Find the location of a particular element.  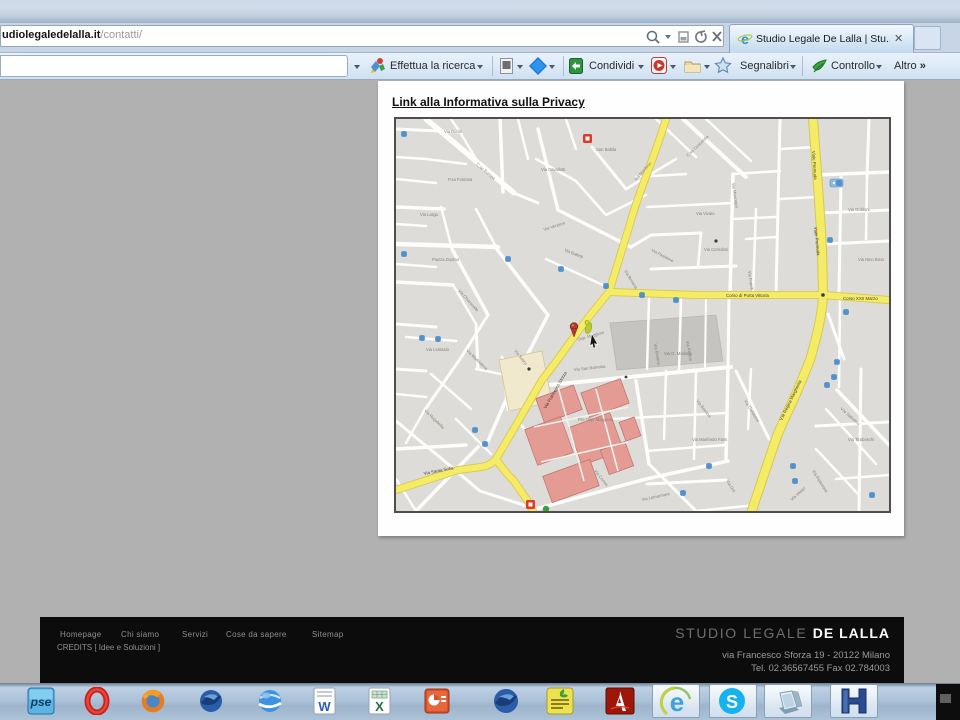

svg-text: Via Corridoni is located at coordinates (716, 249).